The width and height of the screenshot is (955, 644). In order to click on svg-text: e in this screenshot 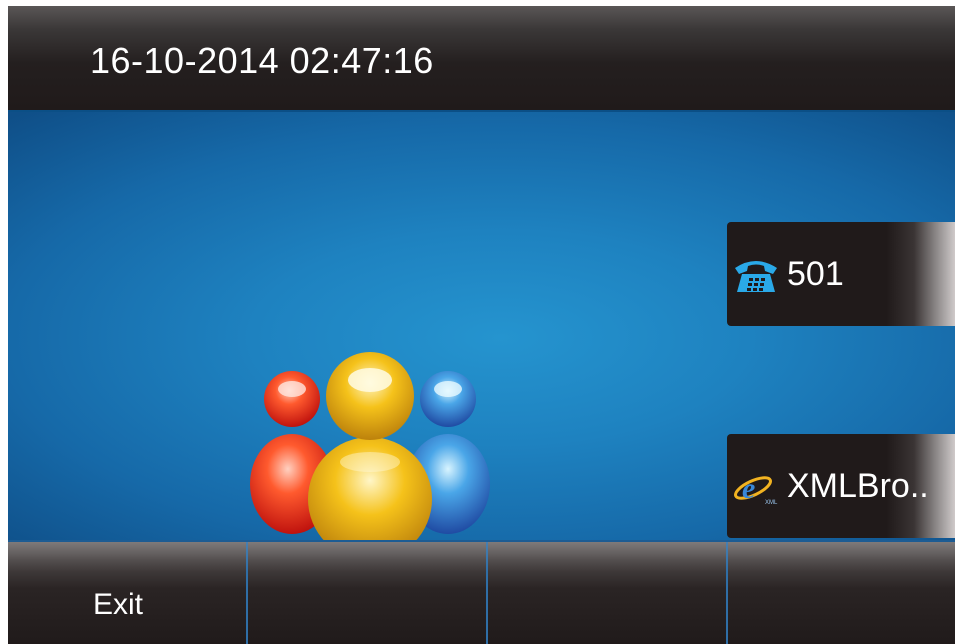, I will do `click(748, 488)`.